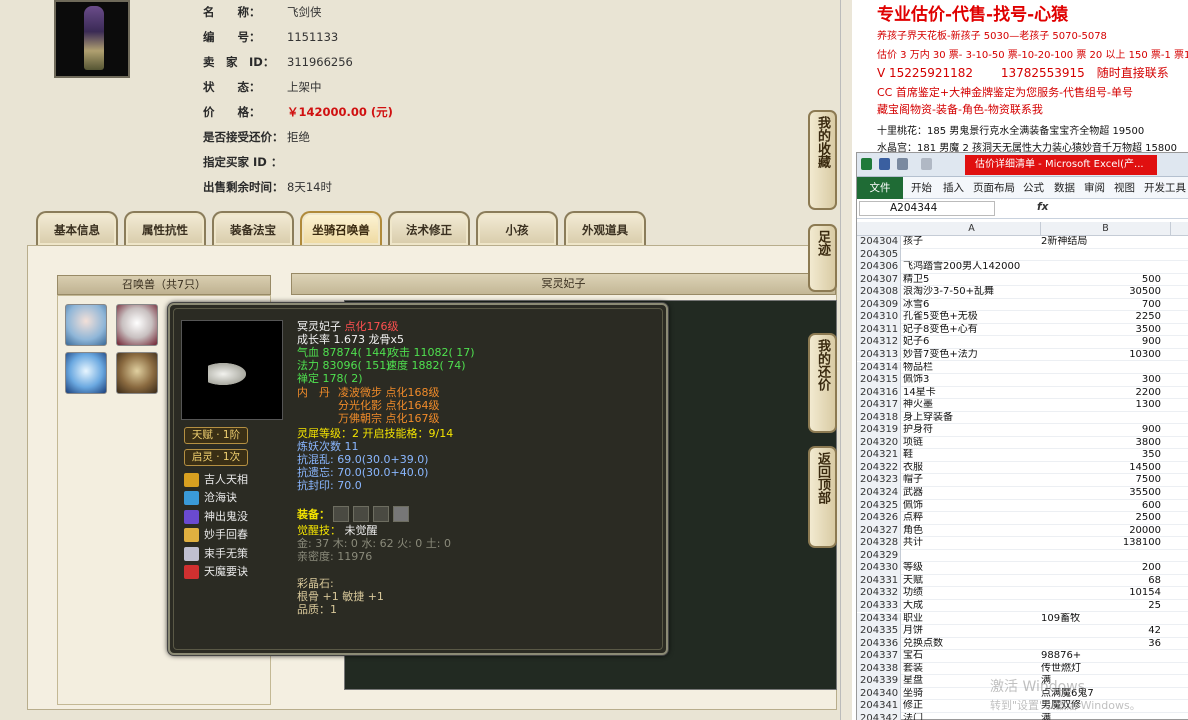 The width and height of the screenshot is (1188, 720). What do you see at coordinates (605, 228) in the screenshot?
I see `tab-appearance: 外观道具` at bounding box center [605, 228].